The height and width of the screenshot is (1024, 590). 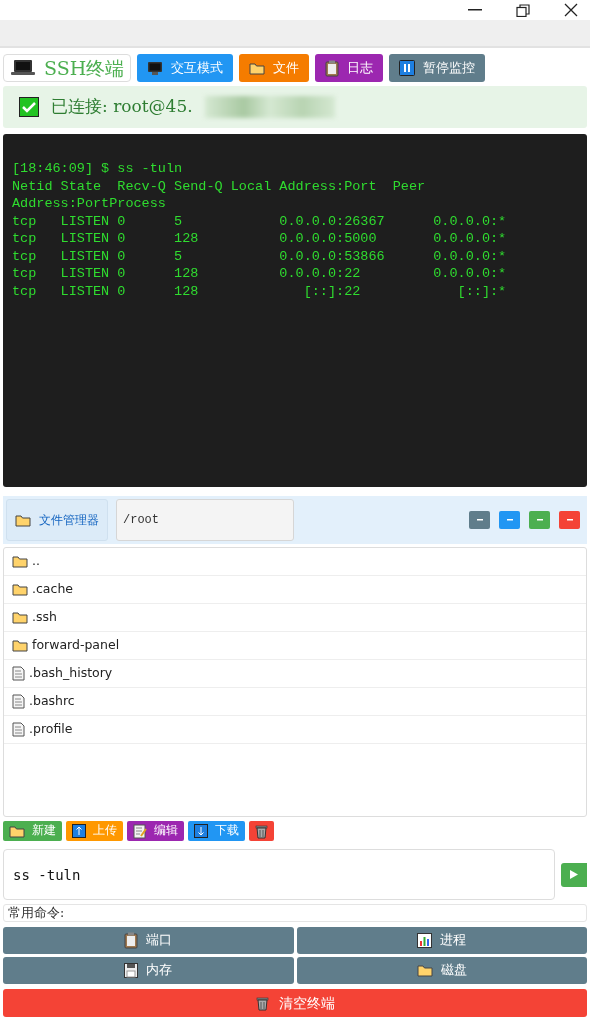 What do you see at coordinates (260, 291) in the screenshot?
I see `terminal-line: tcp LISTEN 0 128 [::]:22 [::]:*` at bounding box center [260, 291].